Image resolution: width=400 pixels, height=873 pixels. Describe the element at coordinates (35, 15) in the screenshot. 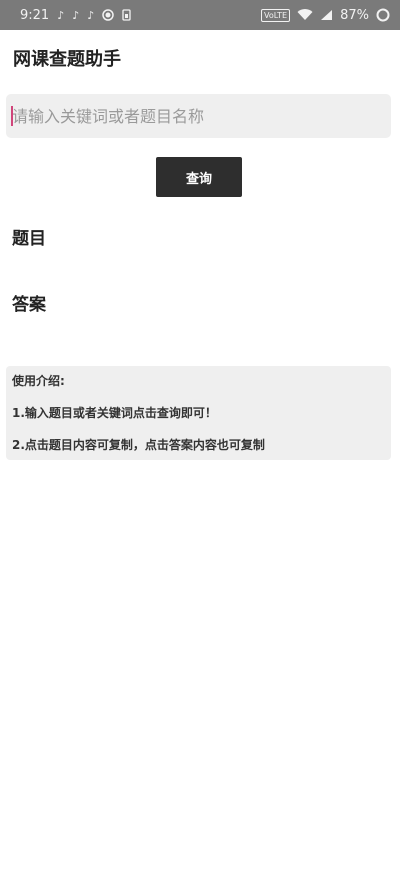

I see `status-time: 9:21` at that location.